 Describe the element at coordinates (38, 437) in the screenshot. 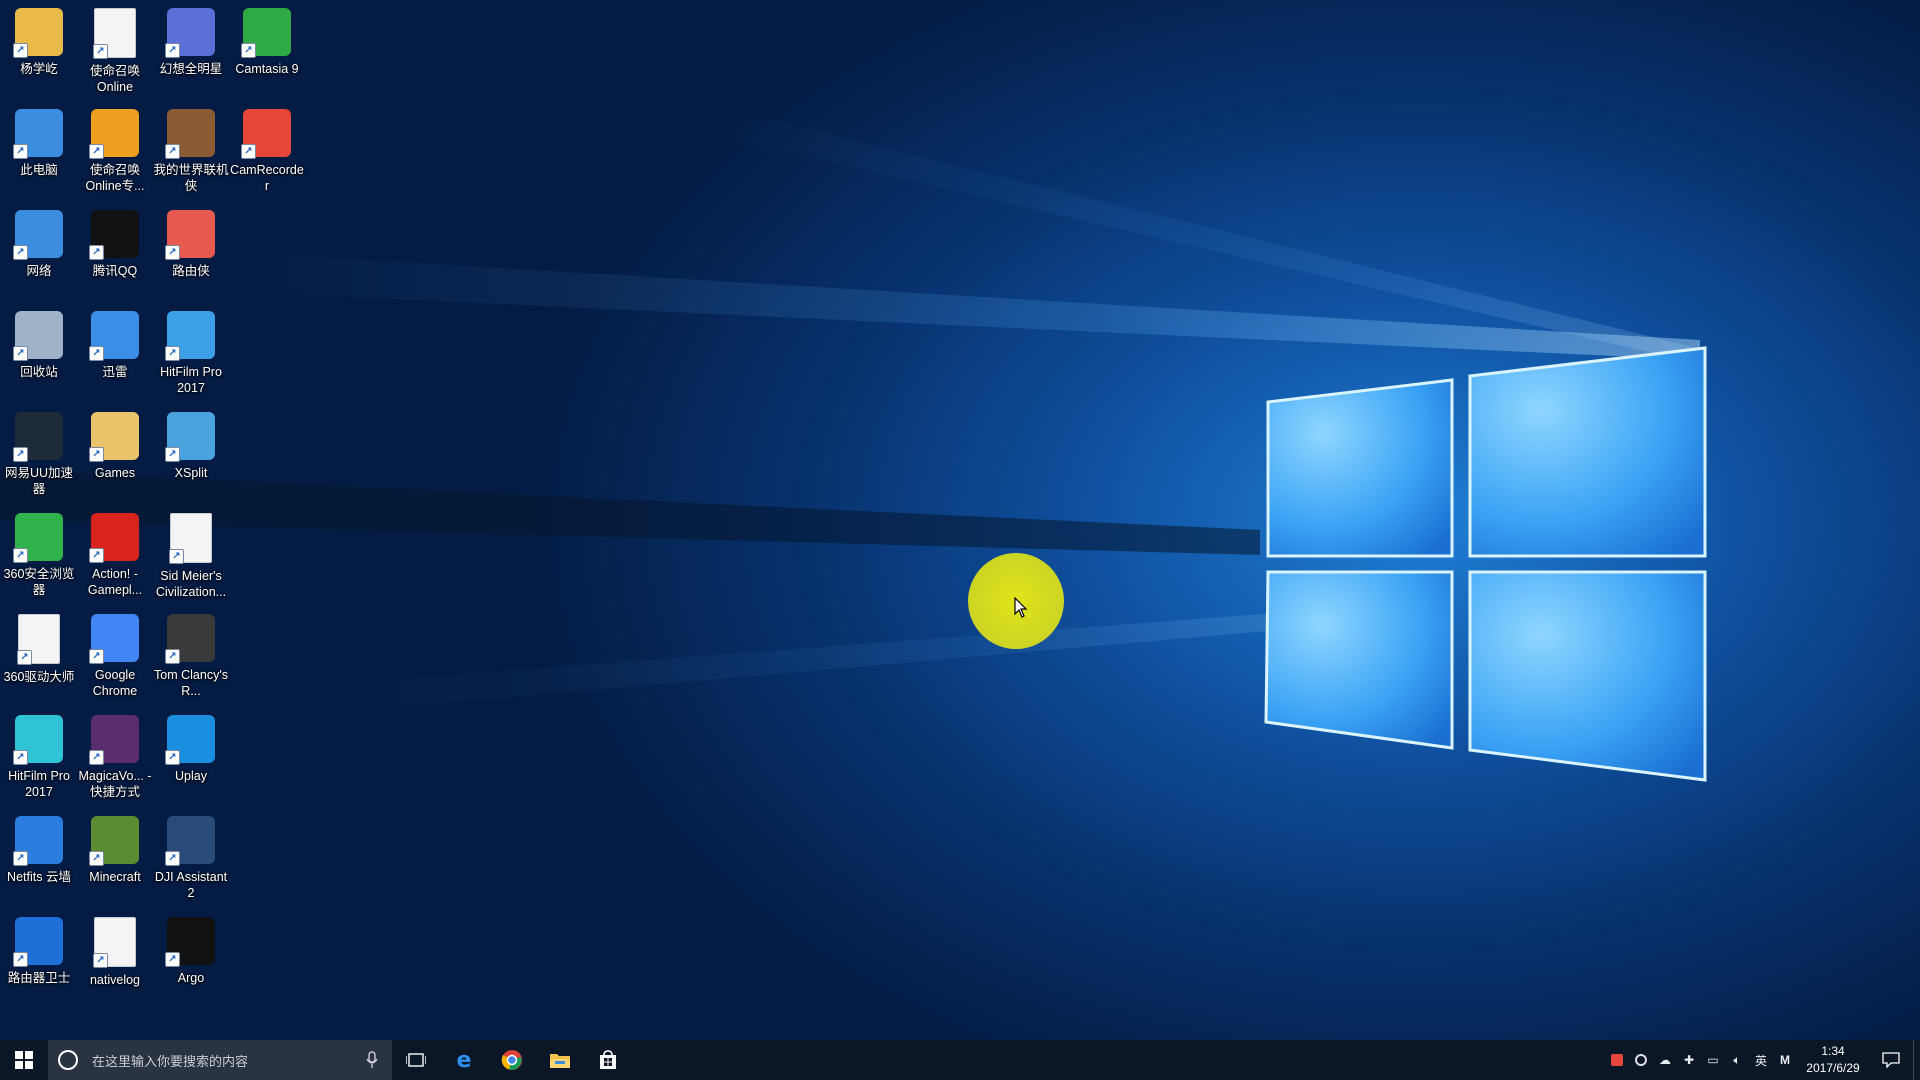

I see `uu-icon: ↗` at that location.